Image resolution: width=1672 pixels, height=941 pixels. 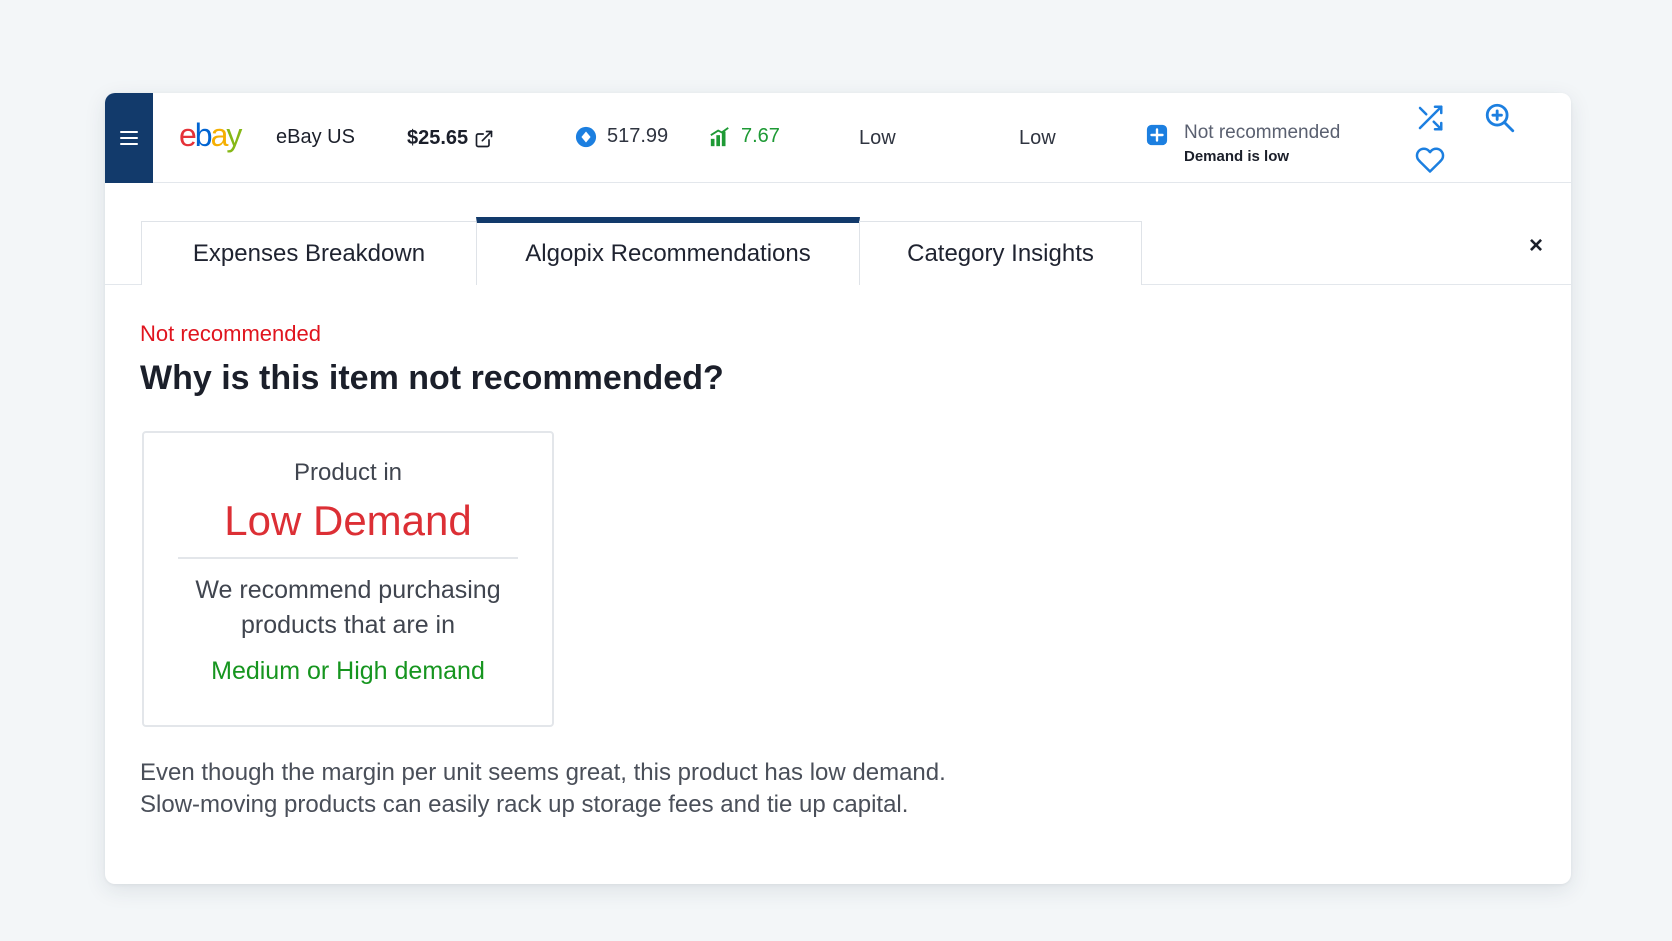 What do you see at coordinates (760, 136) in the screenshot?
I see `roi-value: 7.67` at bounding box center [760, 136].